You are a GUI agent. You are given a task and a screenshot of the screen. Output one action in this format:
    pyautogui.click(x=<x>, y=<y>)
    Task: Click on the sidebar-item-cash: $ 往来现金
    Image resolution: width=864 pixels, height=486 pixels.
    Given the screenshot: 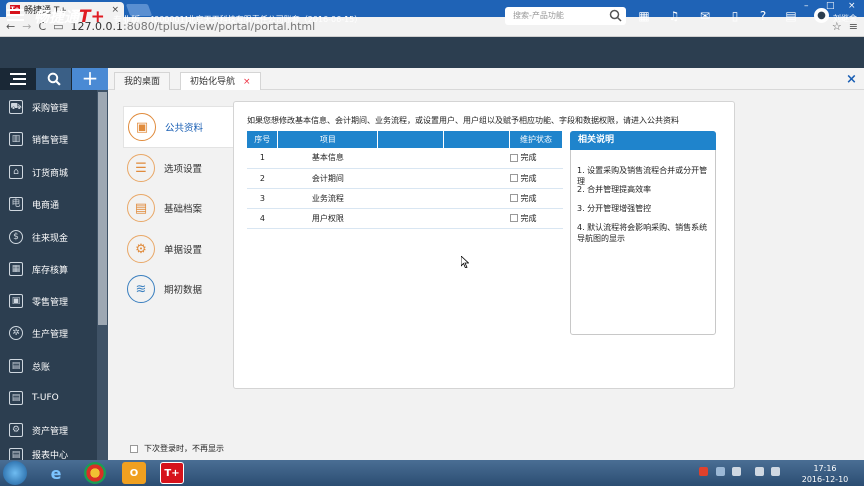 What is the action you would take?
    pyautogui.click(x=48, y=237)
    